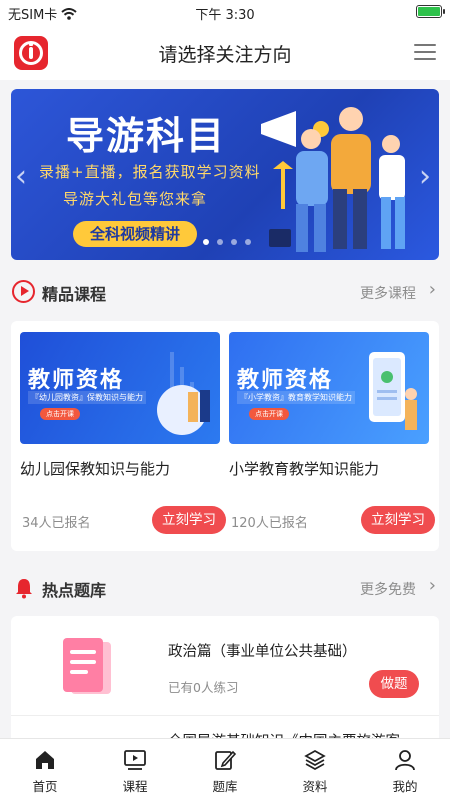  I want to click on banner-pill: 全科视频精讲, so click(135, 234).